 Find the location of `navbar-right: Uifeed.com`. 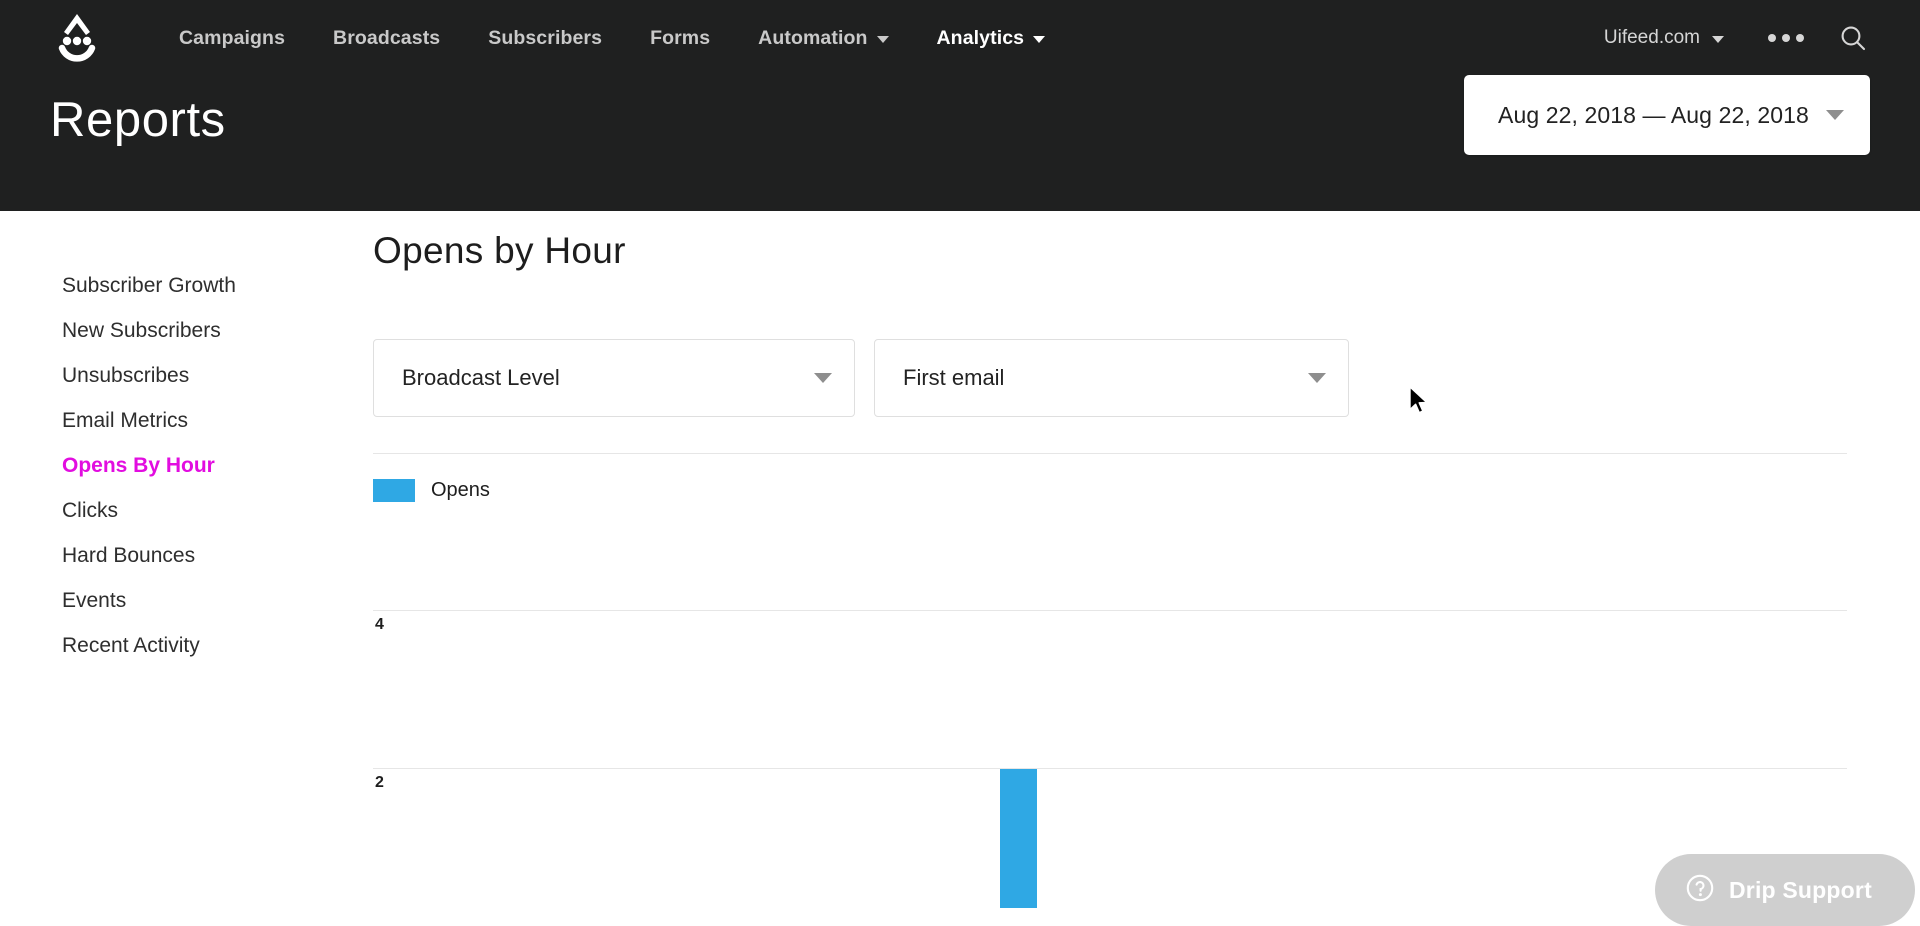

navbar-right: Uifeed.com is located at coordinates (1734, 38).